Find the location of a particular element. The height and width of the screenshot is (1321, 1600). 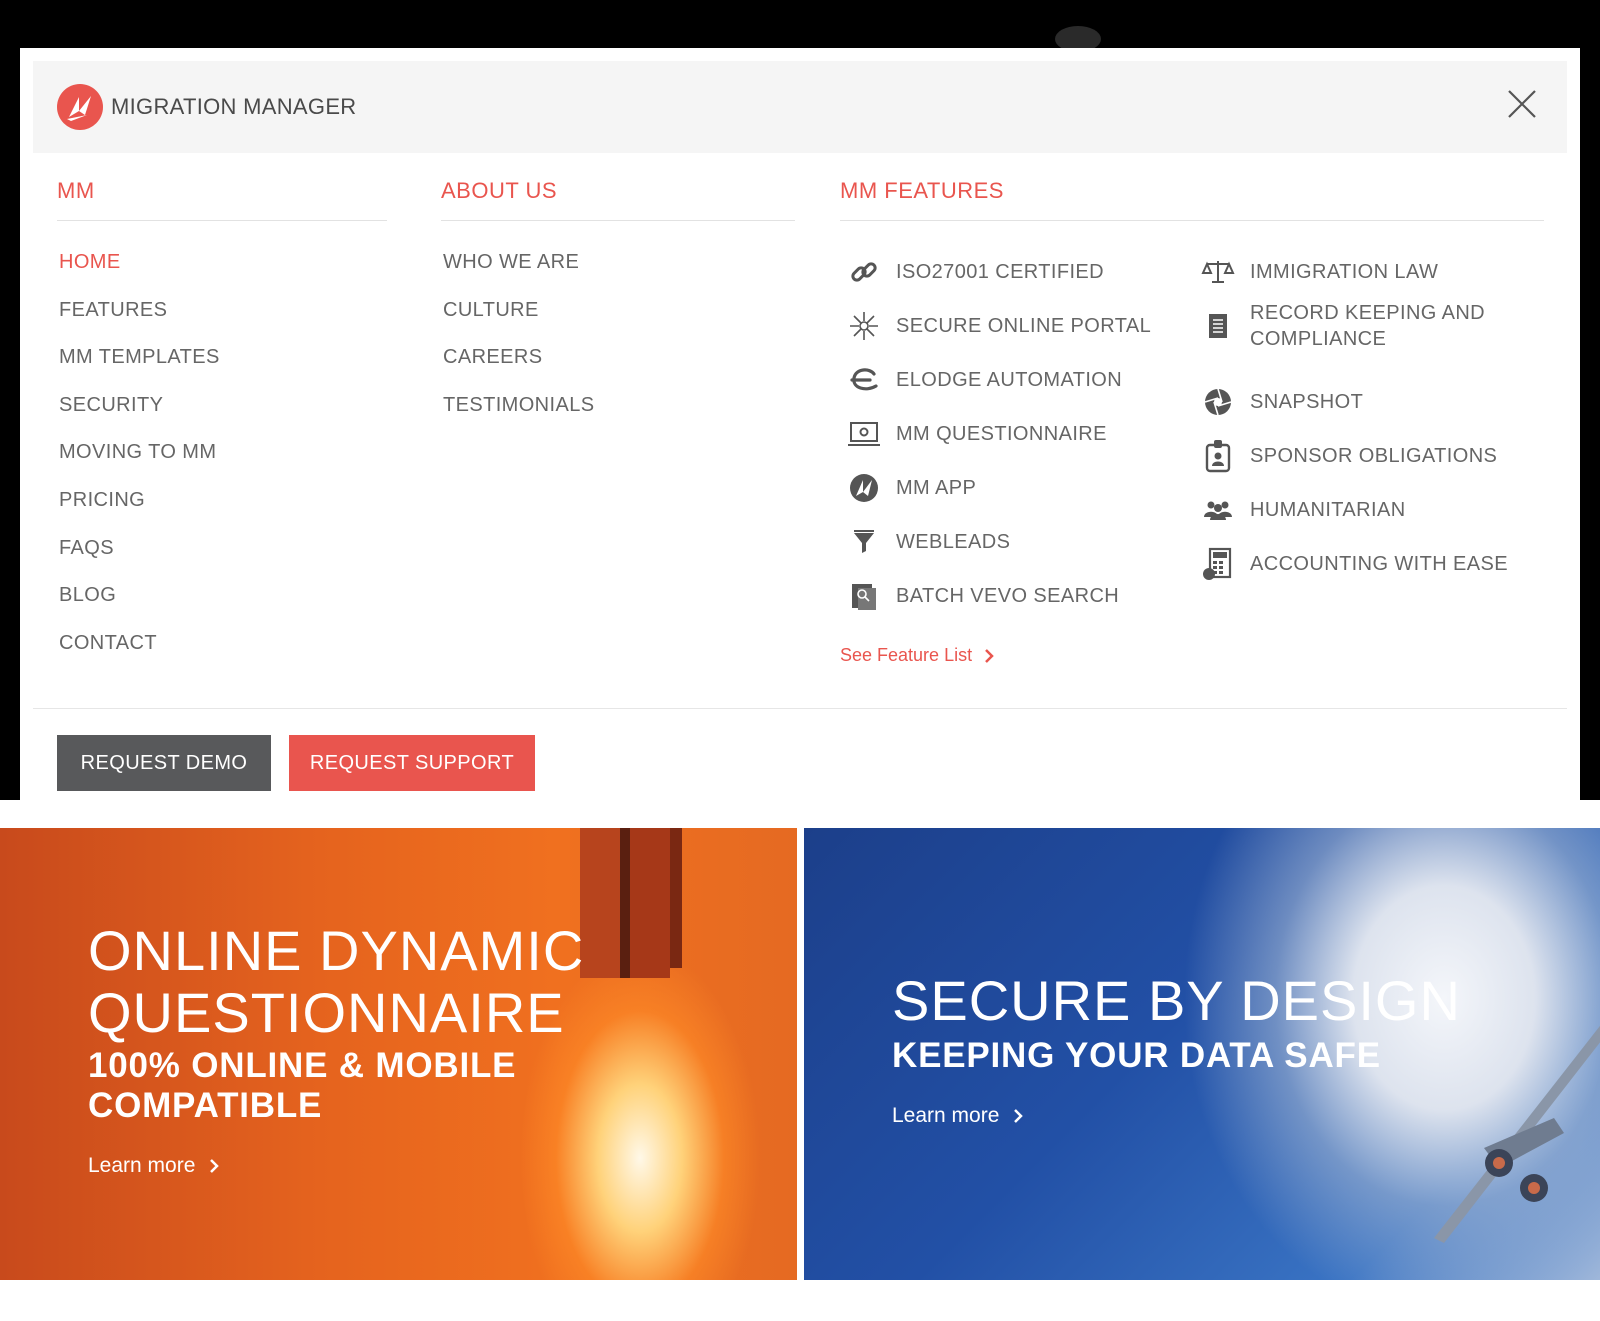

link-icon is located at coordinates (864, 272).